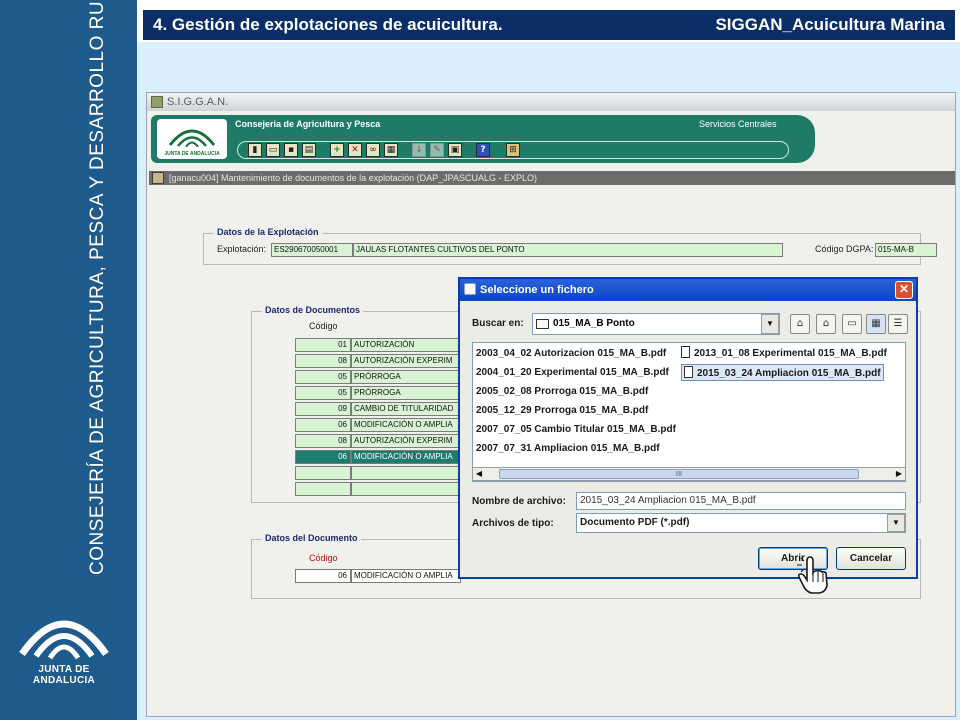 Image resolution: width=960 pixels, height=720 pixels. Describe the element at coordinates (323, 345) in the screenshot. I see `documentos-row-code: 01` at that location.